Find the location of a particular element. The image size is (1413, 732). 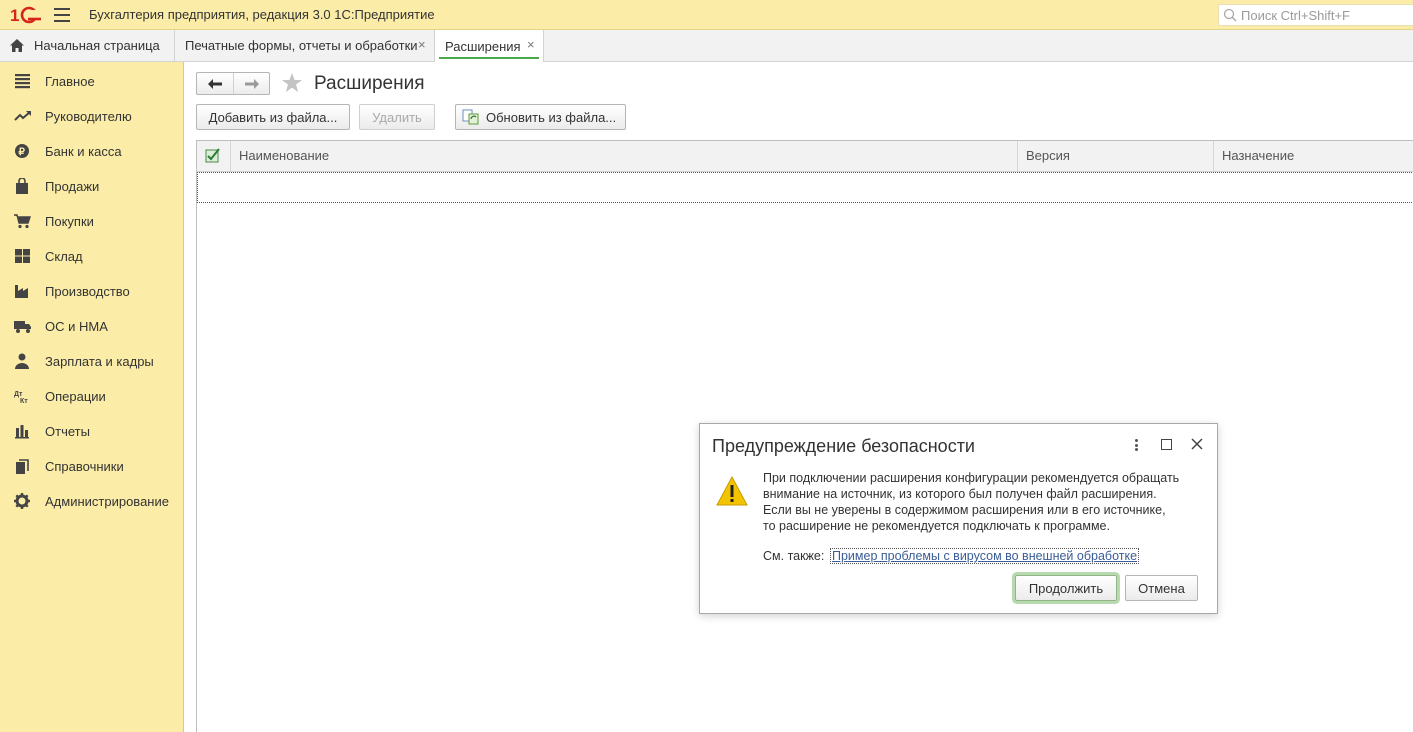

sidebar-item-label: Продажи is located at coordinates (72, 186).